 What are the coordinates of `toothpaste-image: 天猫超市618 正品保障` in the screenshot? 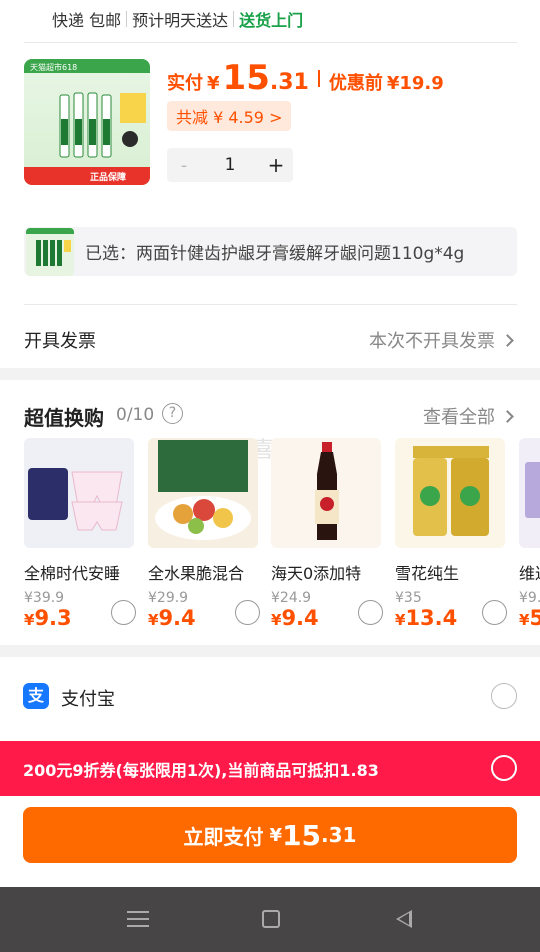 It's located at (87, 122).